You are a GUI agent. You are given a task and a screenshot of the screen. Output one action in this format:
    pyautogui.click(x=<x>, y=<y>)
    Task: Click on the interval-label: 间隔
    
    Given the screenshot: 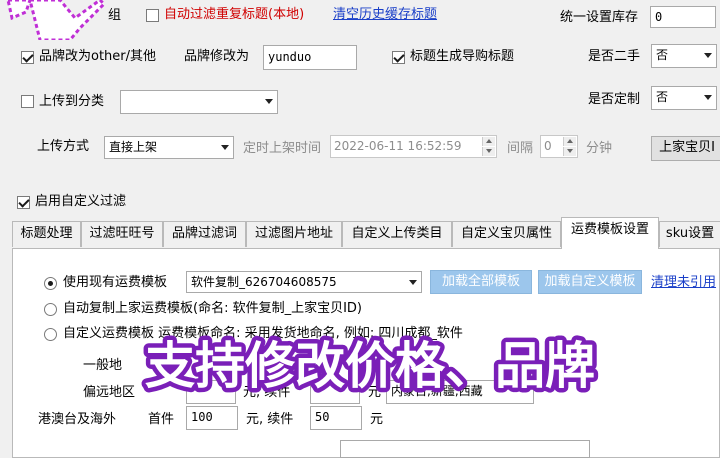 What is the action you would take?
    pyautogui.click(x=520, y=148)
    